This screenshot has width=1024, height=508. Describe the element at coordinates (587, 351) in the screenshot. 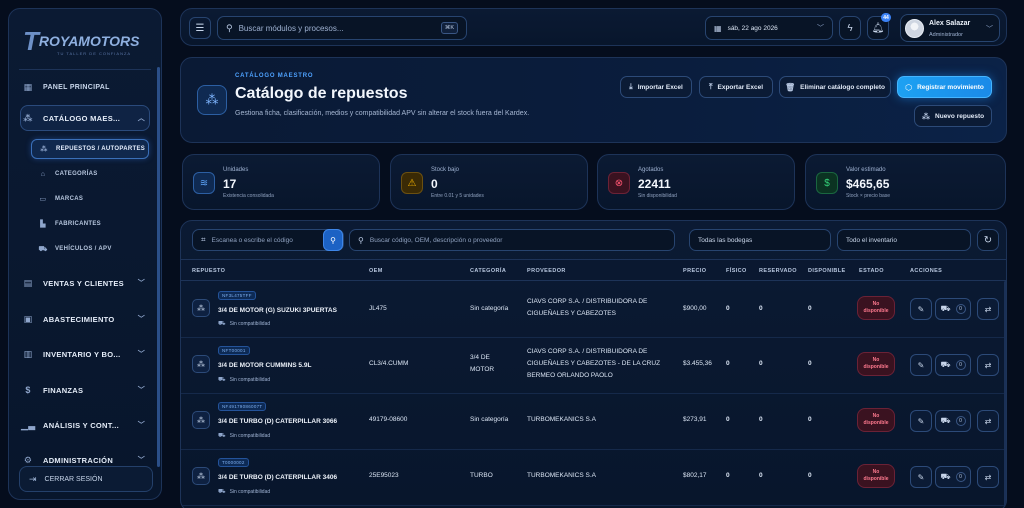

I see `part-supplier-line: CIAVS CORP S.A. / DISTRIBUIDORA DE` at that location.